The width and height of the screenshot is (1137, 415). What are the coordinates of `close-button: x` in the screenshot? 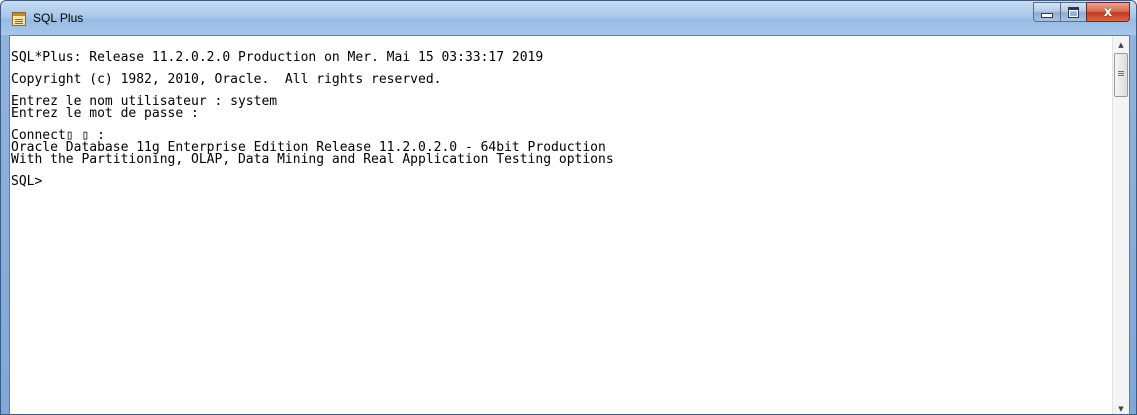 It's located at (1108, 12).